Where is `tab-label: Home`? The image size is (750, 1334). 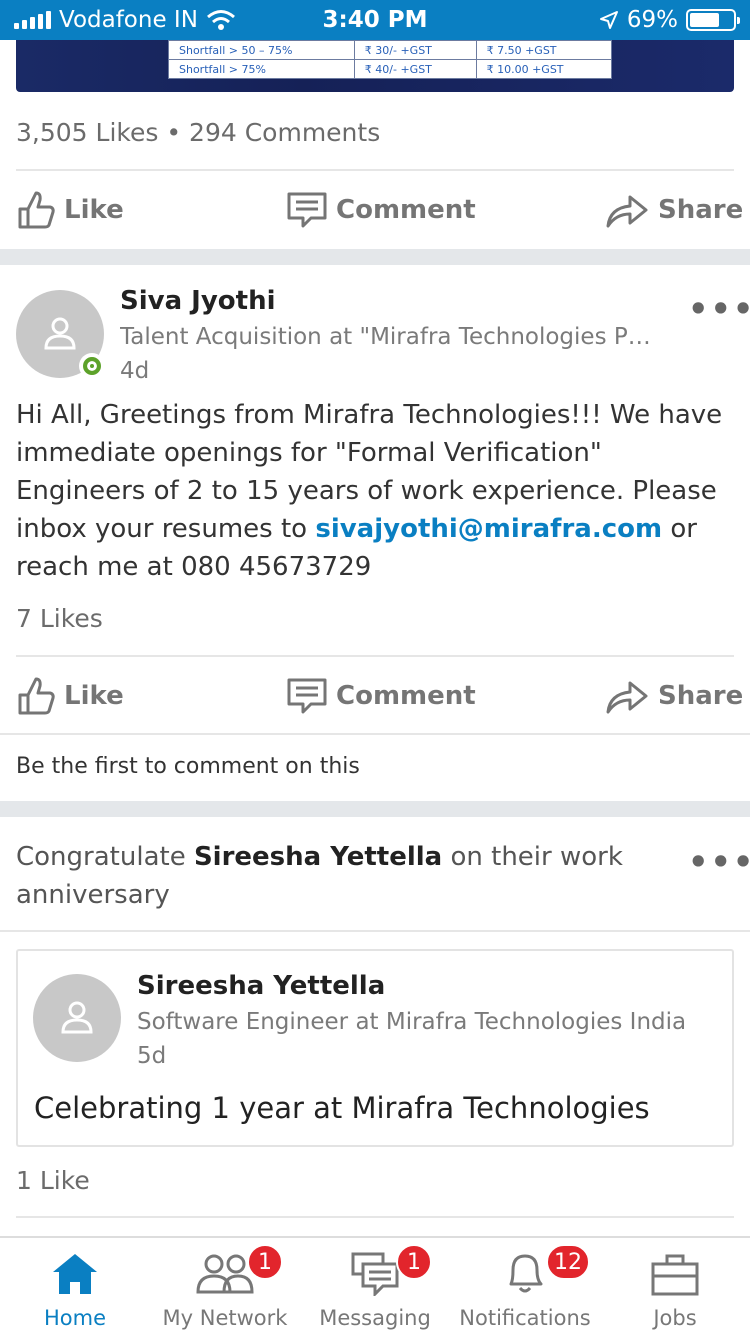 tab-label: Home is located at coordinates (74, 1318).